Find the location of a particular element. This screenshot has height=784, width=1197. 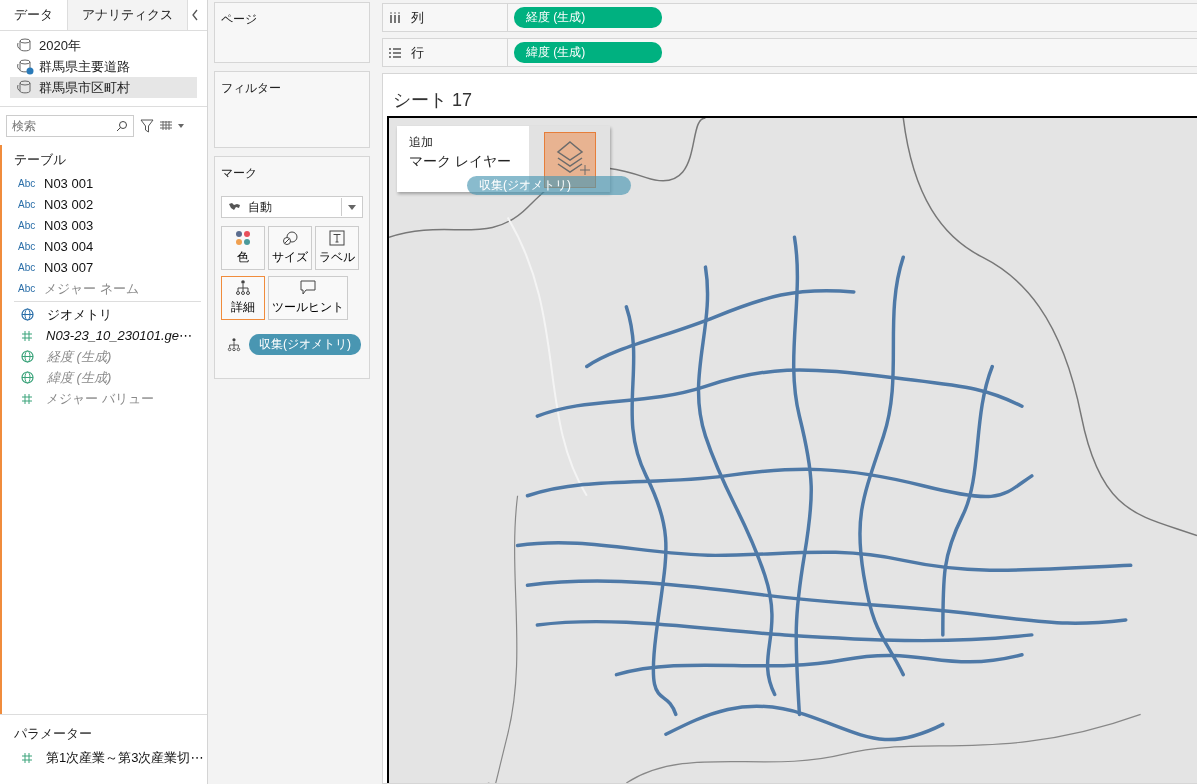

mark-property-button: ラベル is located at coordinates (337, 248).